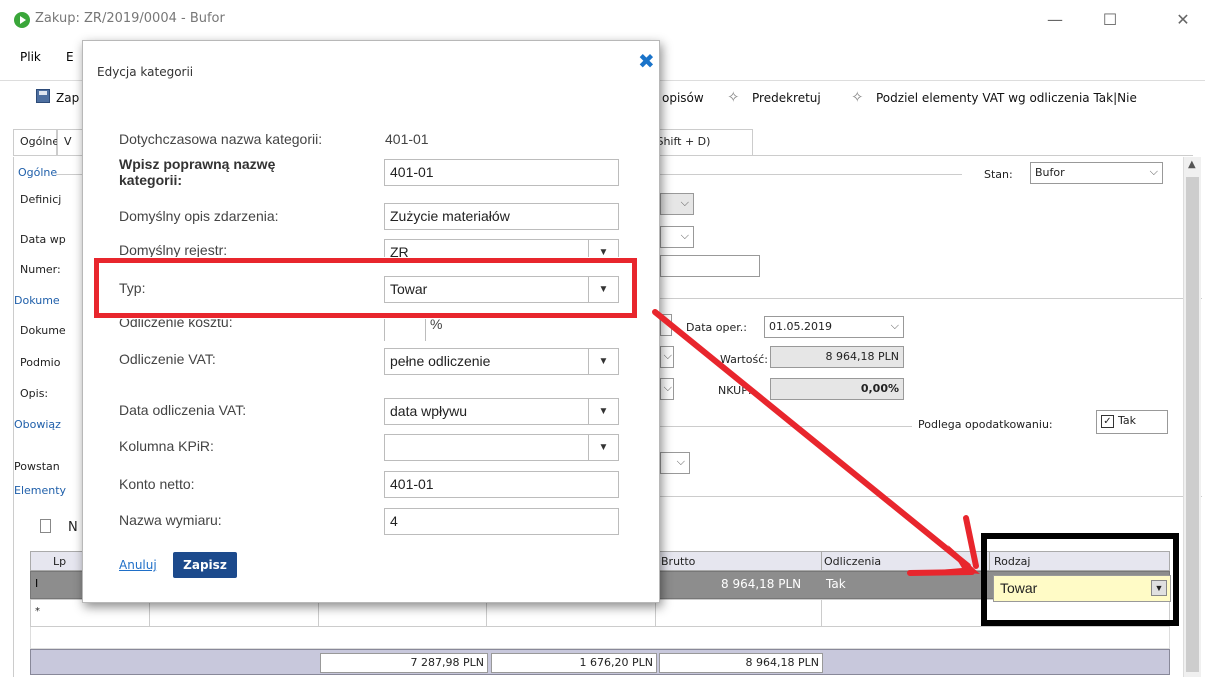 Image resolution: width=1205 pixels, height=684 pixels. I want to click on annotation-arrows, so click(816, 442).